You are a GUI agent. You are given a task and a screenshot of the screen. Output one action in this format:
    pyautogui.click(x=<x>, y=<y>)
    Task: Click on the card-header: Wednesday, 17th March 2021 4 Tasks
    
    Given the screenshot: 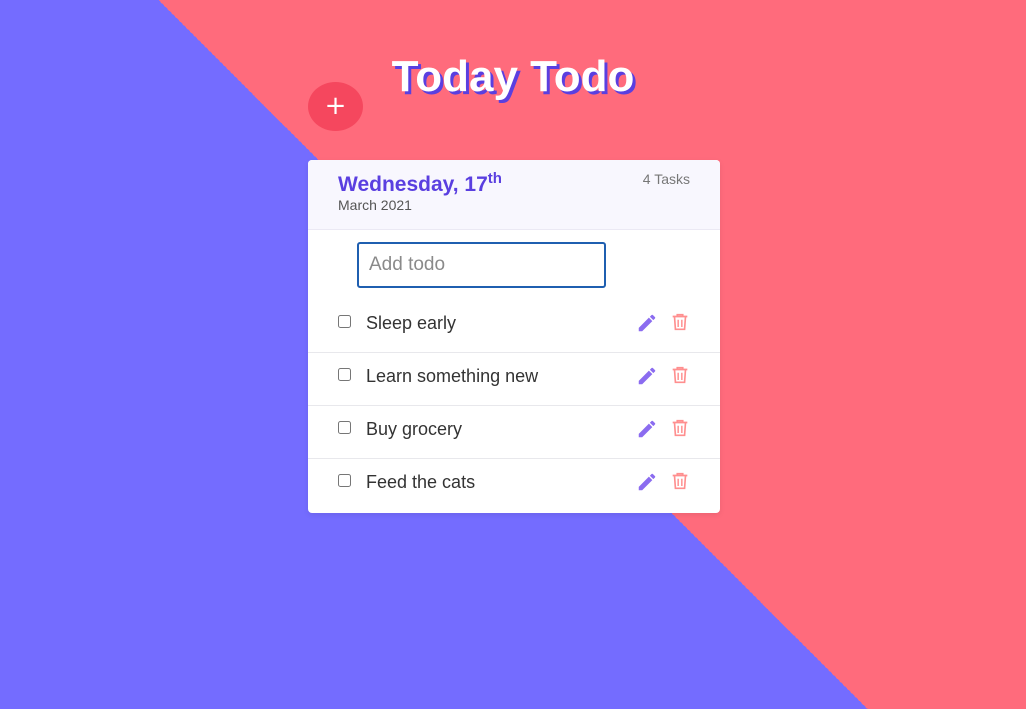 What is the action you would take?
    pyautogui.click(x=514, y=195)
    